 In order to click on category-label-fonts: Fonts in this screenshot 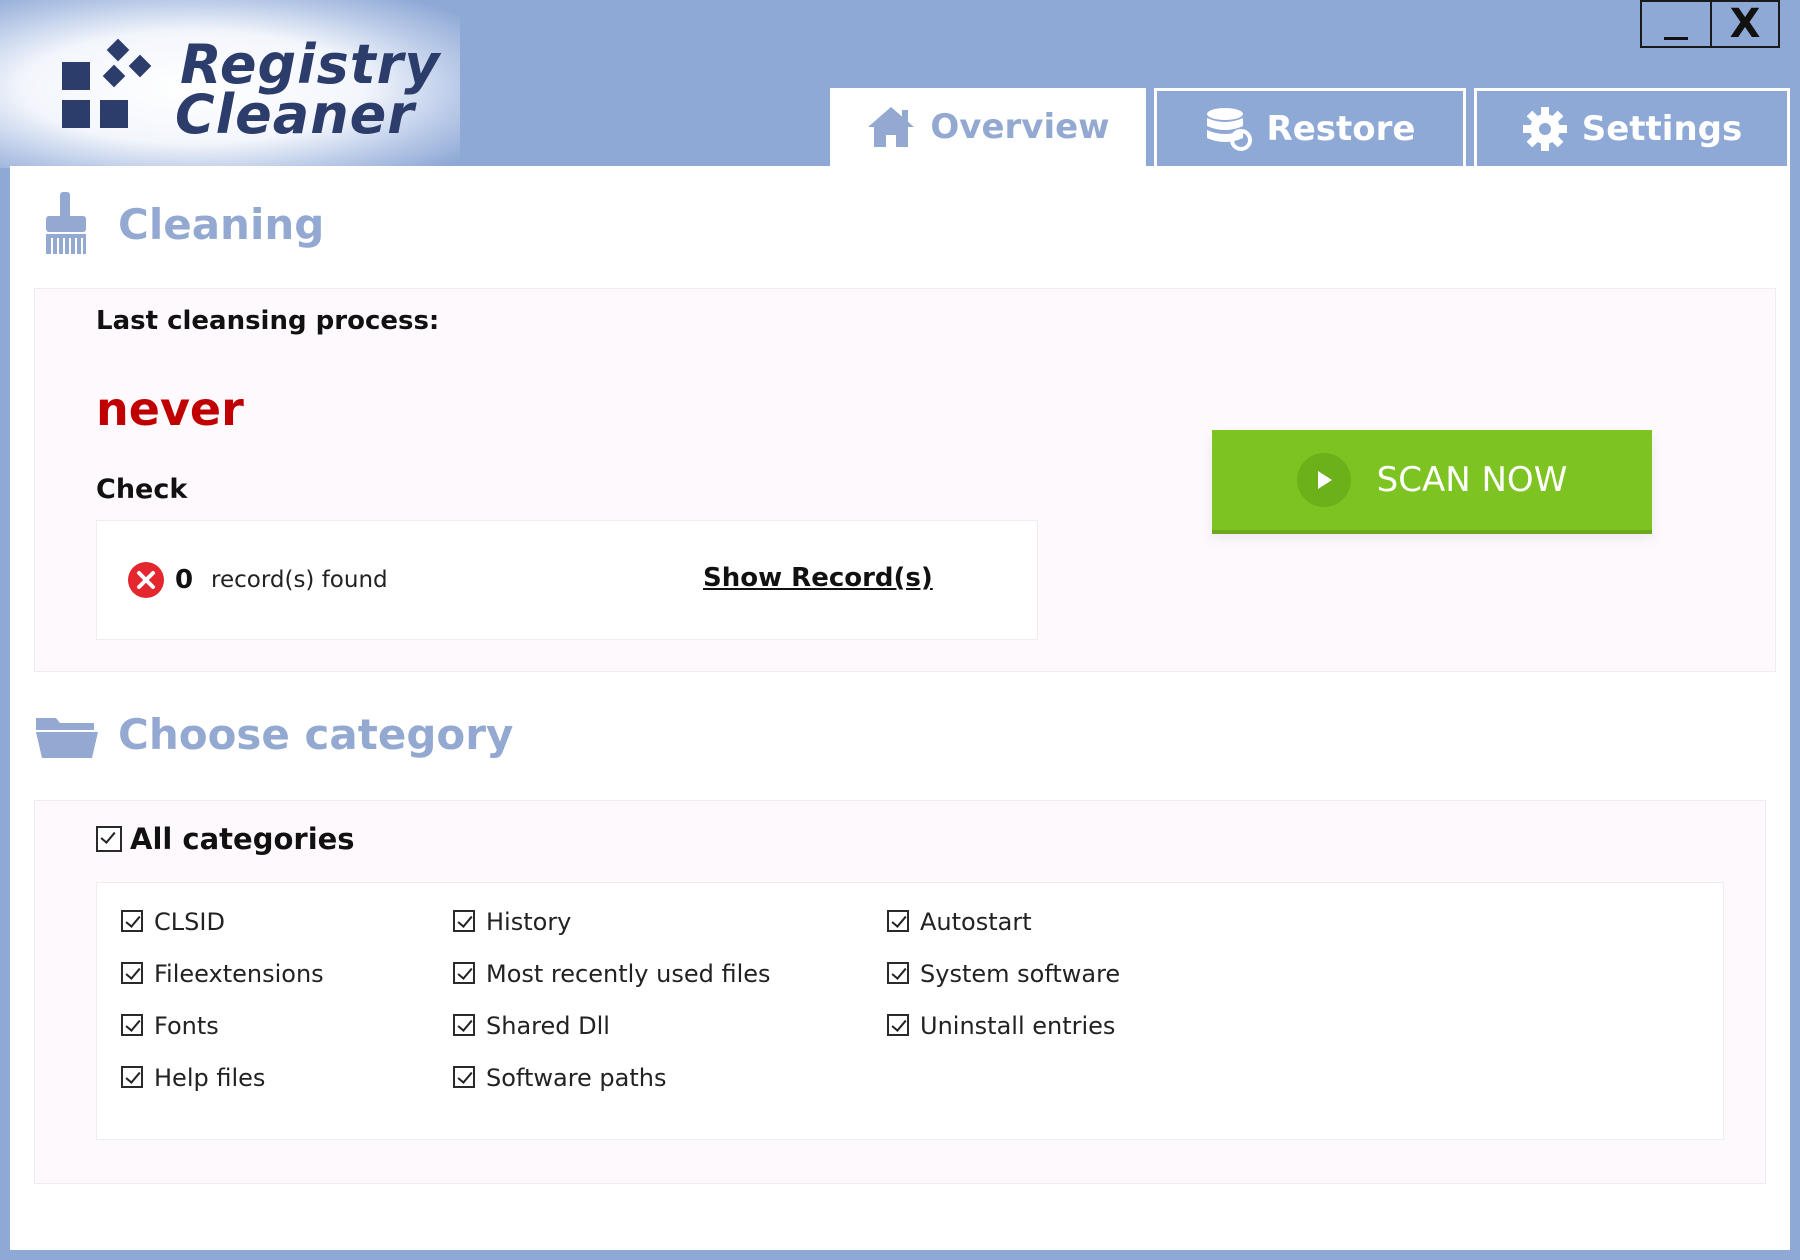, I will do `click(186, 1026)`.